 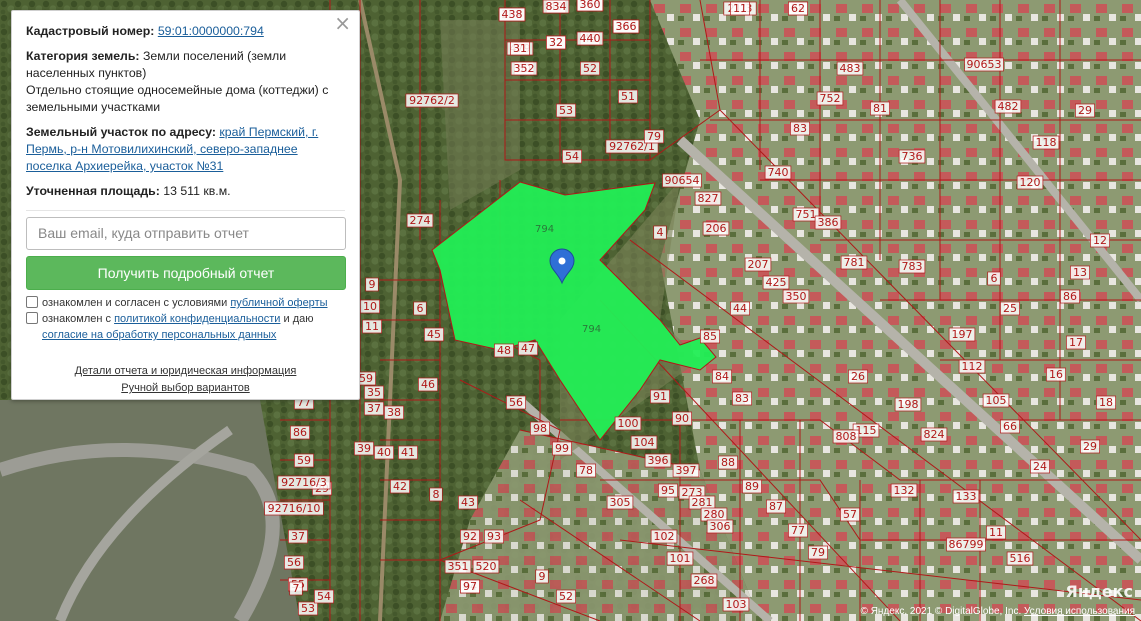 What do you see at coordinates (778, 172) in the screenshot?
I see `cadastral-label: 740` at bounding box center [778, 172].